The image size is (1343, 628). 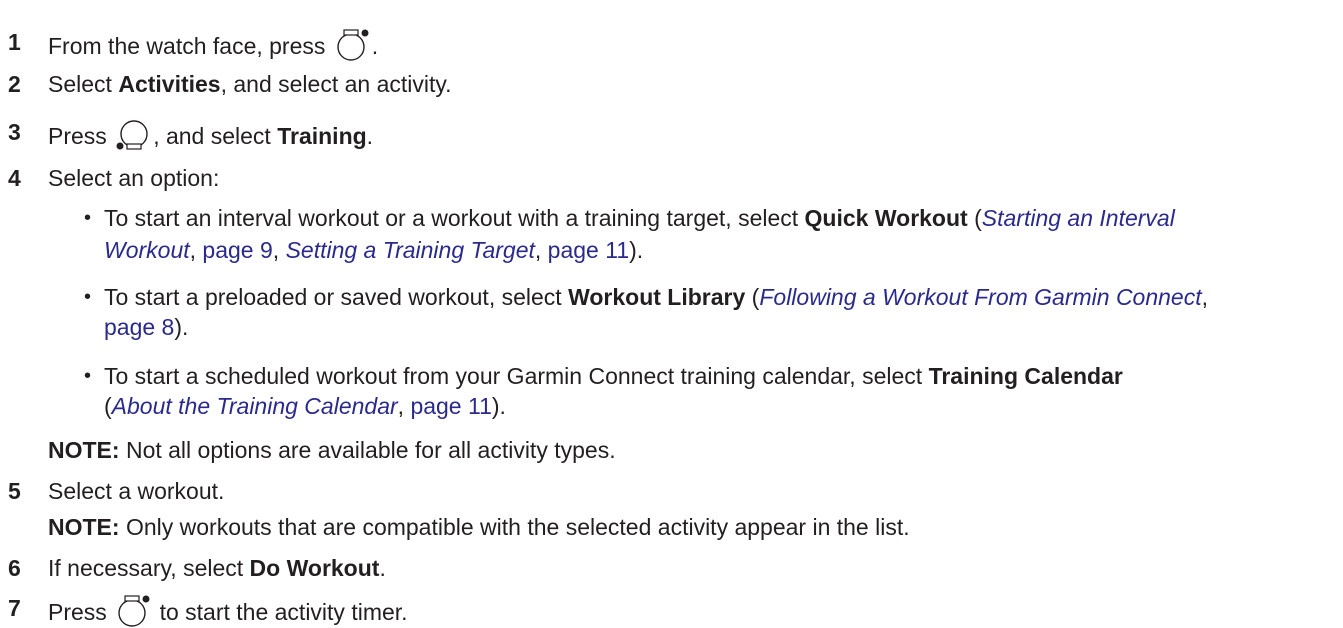 I want to click on menu-label-training-calendar: Training Calendar, so click(x=1025, y=376).